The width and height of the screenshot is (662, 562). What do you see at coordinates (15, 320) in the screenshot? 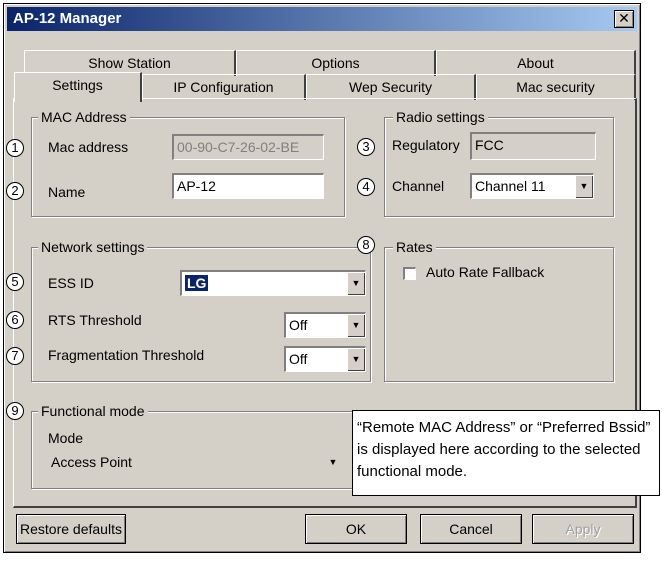
I see `marker-6: 6` at bounding box center [15, 320].